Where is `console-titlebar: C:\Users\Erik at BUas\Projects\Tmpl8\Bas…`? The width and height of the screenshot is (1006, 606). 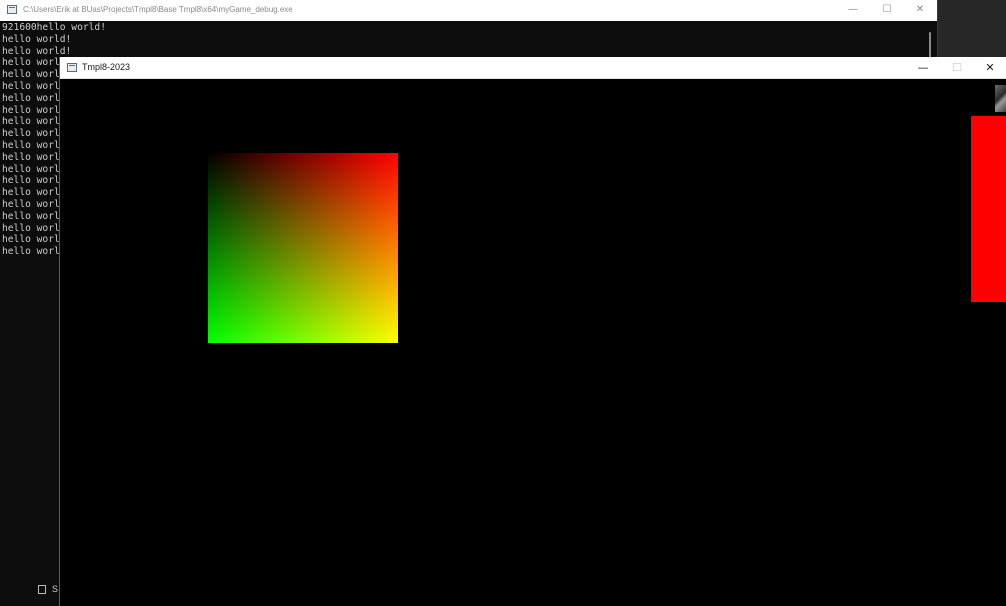 console-titlebar: C:\Users\Erik at BUas\Projects\Tmpl8\Bas… is located at coordinates (468, 10).